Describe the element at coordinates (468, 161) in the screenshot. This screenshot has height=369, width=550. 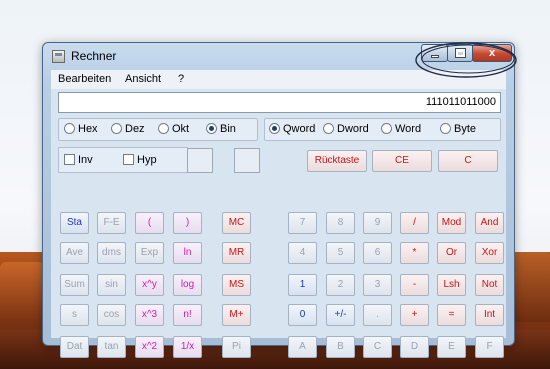
I see `clear-button: C` at that location.